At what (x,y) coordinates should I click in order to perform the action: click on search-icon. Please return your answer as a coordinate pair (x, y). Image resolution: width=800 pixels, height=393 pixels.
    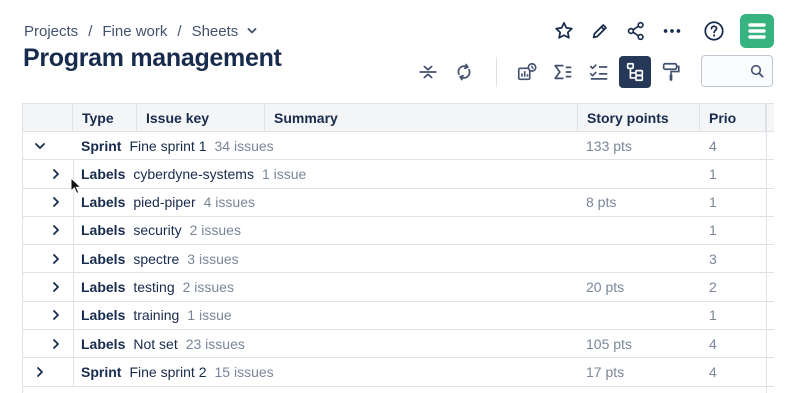
    Looking at the image, I should click on (757, 71).